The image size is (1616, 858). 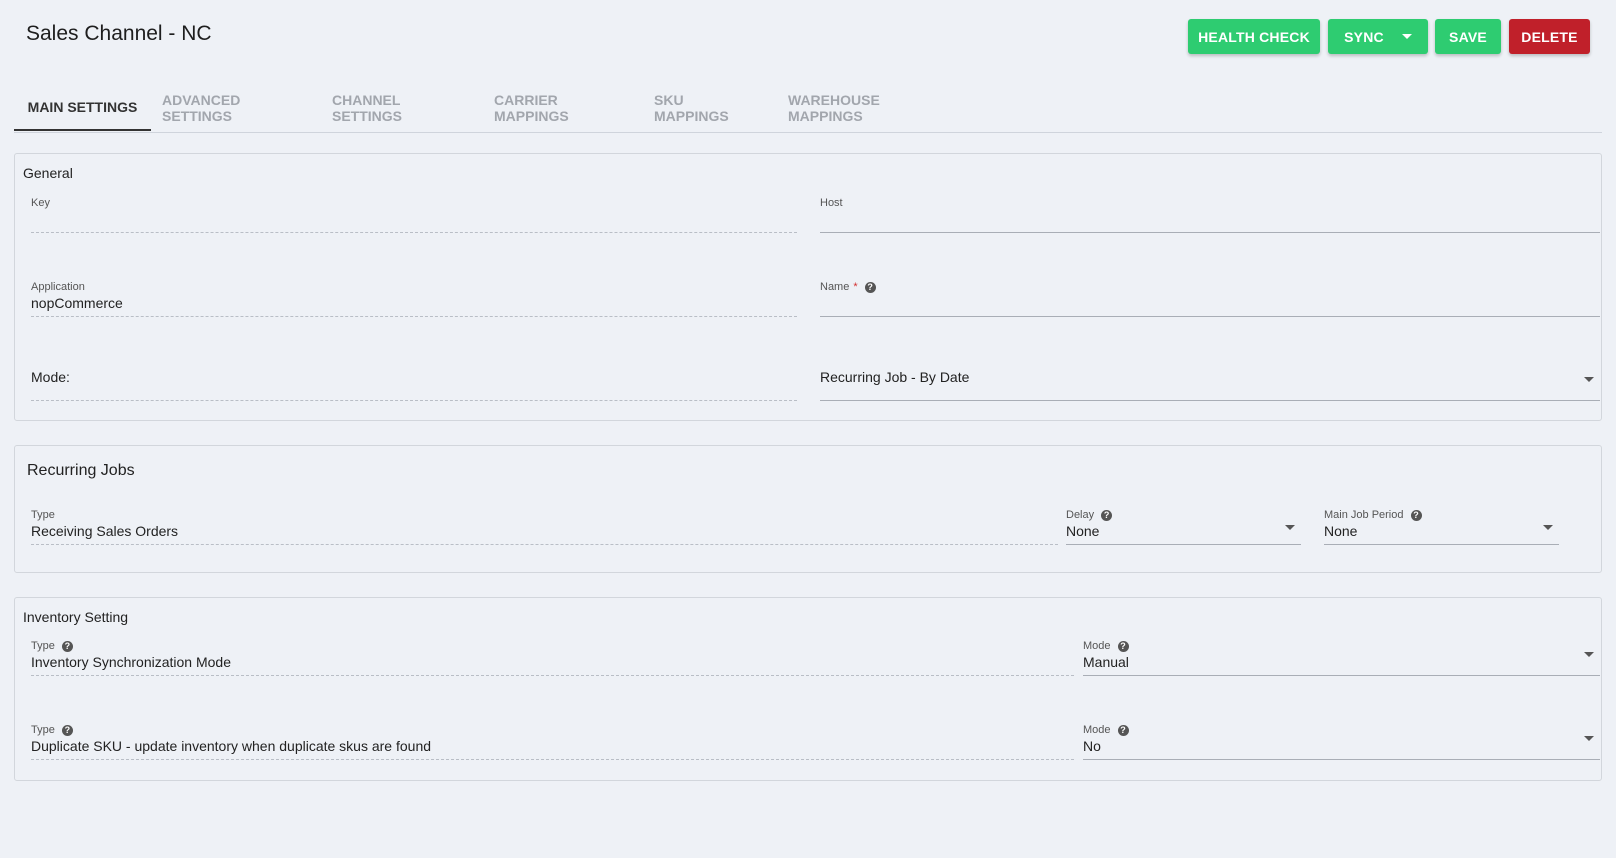 What do you see at coordinates (1210, 299) in the screenshot?
I see `name-field: Name * ?` at bounding box center [1210, 299].